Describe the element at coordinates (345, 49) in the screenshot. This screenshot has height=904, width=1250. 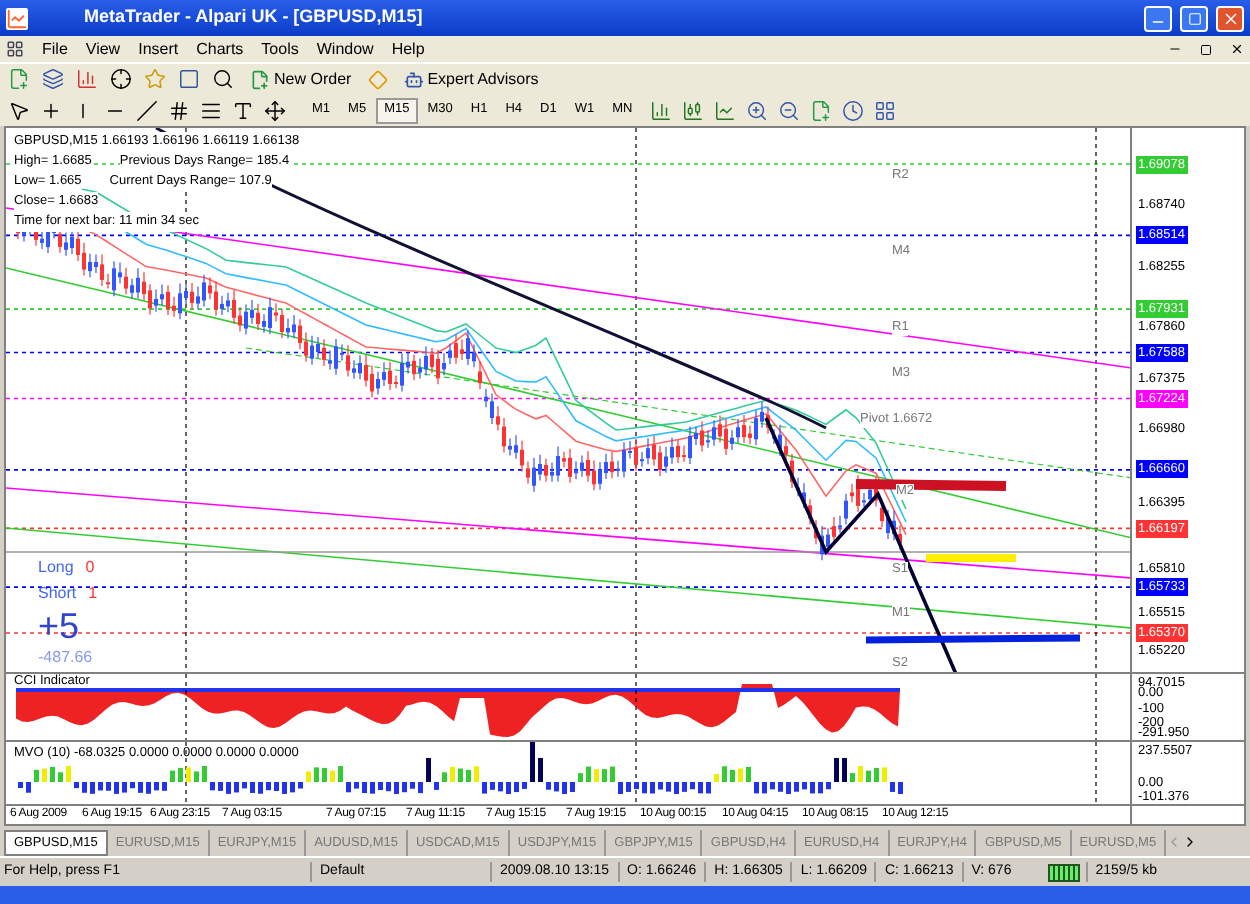
I see `menu-item: Window` at that location.